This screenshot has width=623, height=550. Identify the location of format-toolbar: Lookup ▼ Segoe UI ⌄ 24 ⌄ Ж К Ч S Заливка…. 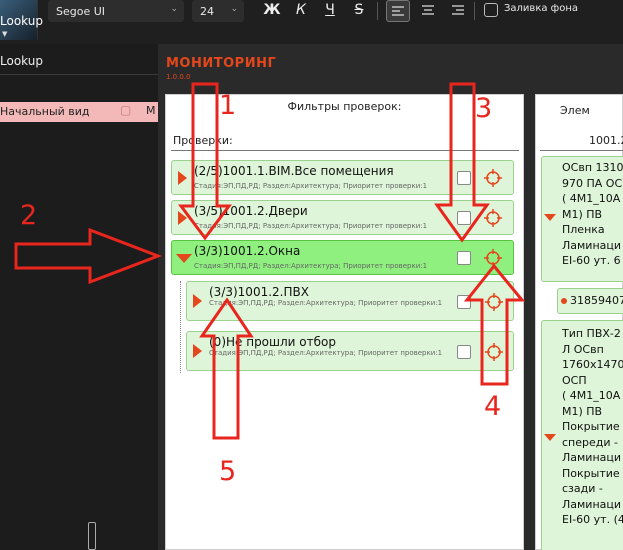
(311, 22).